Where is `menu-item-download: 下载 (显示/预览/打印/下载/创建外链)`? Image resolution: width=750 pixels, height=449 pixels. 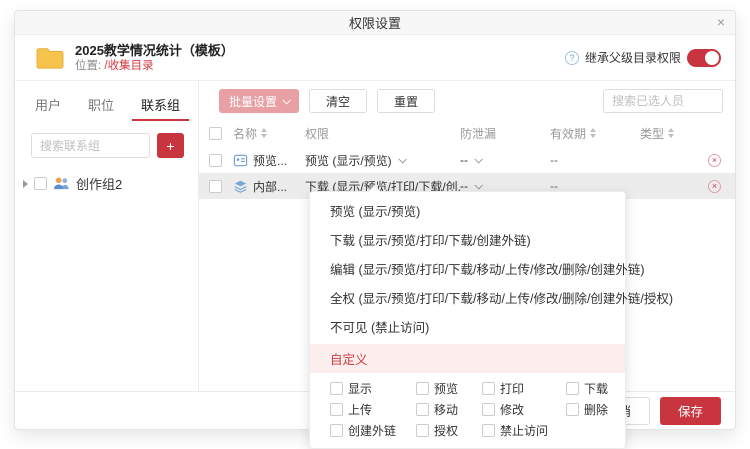
menu-item-download: 下载 (显示/预览/打印/下载/创建外链) is located at coordinates (467, 239).